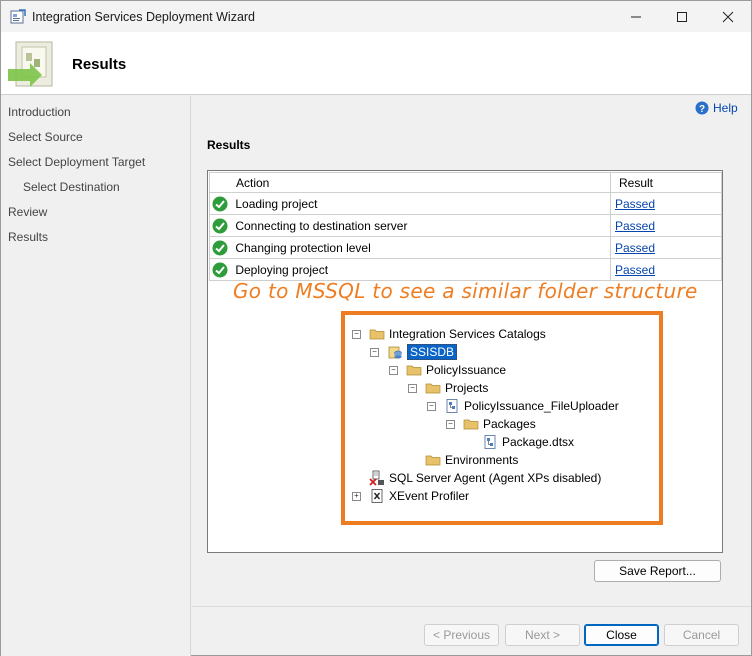 Image resolution: width=752 pixels, height=656 pixels. What do you see at coordinates (395, 352) in the screenshot?
I see `database-icon` at bounding box center [395, 352].